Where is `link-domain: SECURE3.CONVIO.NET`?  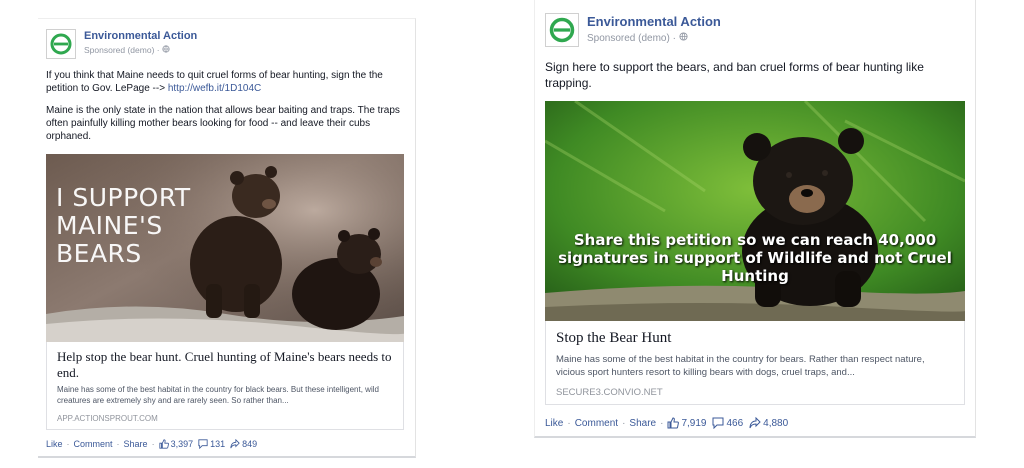
link-domain: SECURE3.CONVIO.NET is located at coordinates (609, 392).